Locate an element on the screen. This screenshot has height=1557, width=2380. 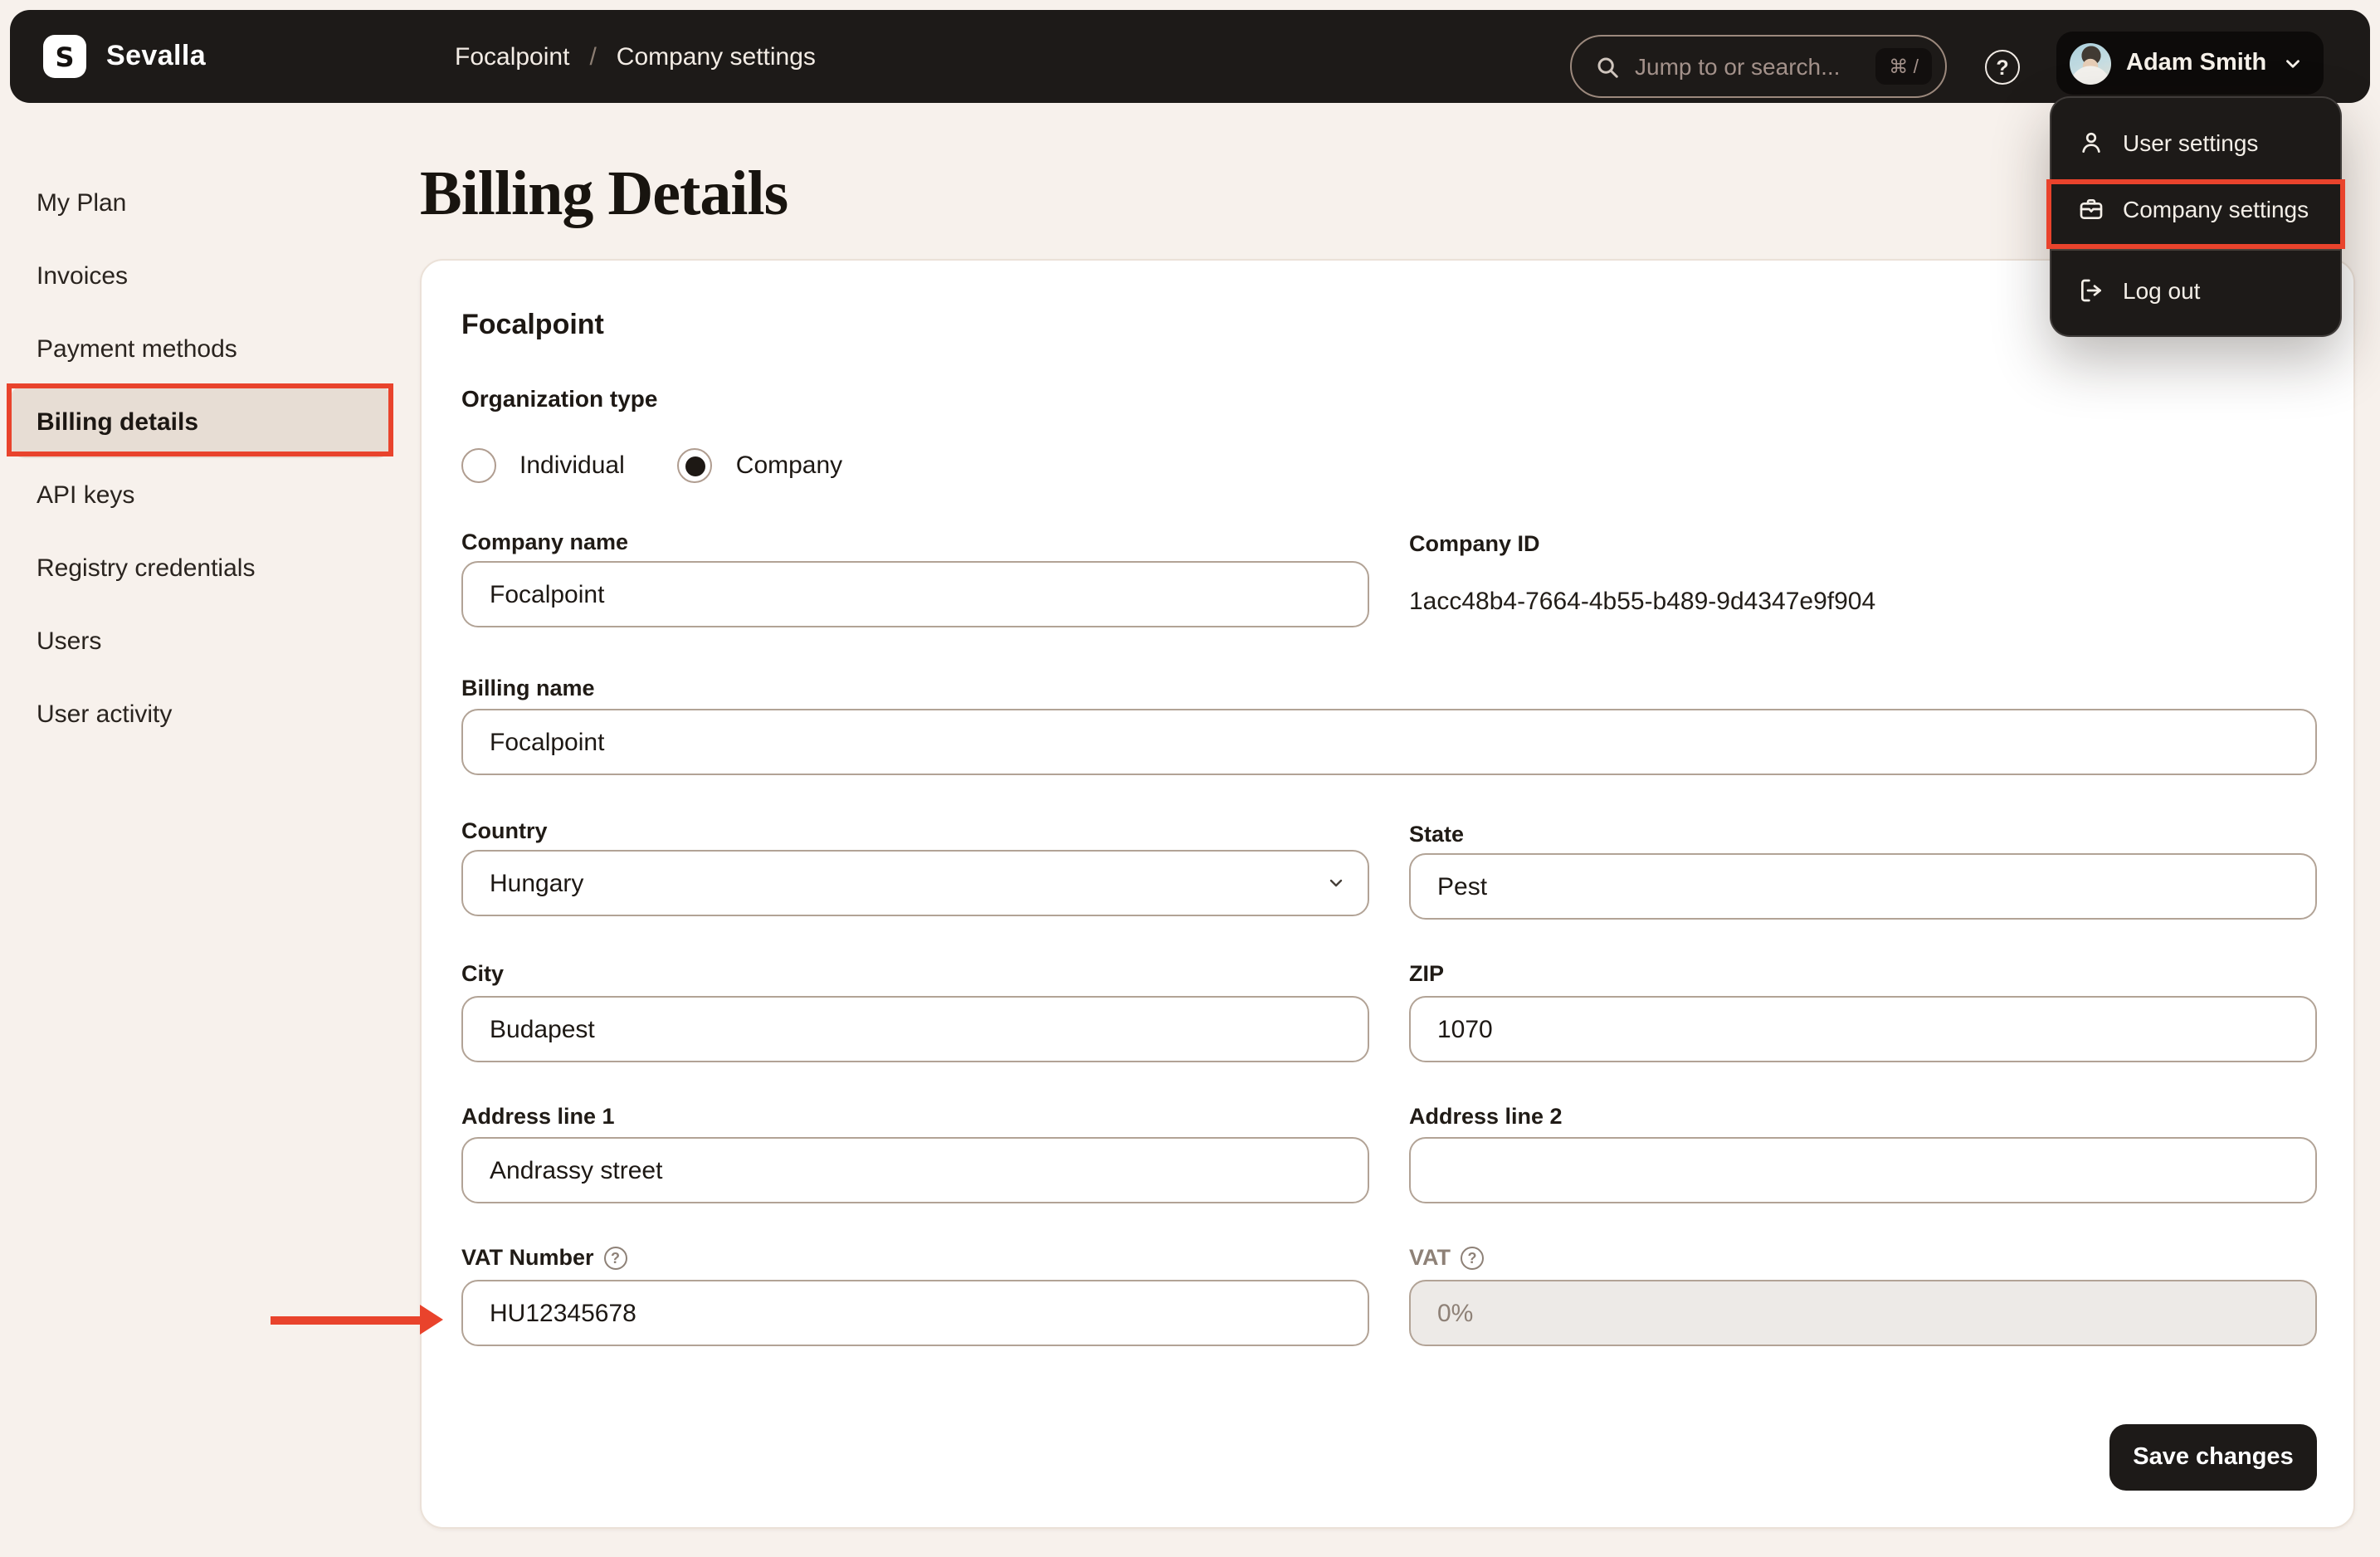
user-icon is located at coordinates (2091, 142).